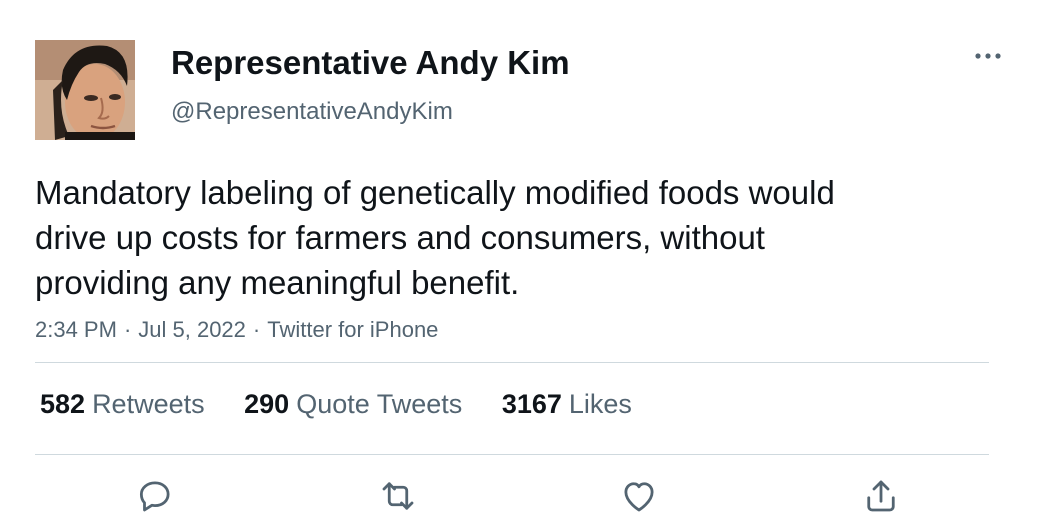 This screenshot has height=525, width=1050. Describe the element at coordinates (398, 496) in the screenshot. I see `retweet-icon` at that location.